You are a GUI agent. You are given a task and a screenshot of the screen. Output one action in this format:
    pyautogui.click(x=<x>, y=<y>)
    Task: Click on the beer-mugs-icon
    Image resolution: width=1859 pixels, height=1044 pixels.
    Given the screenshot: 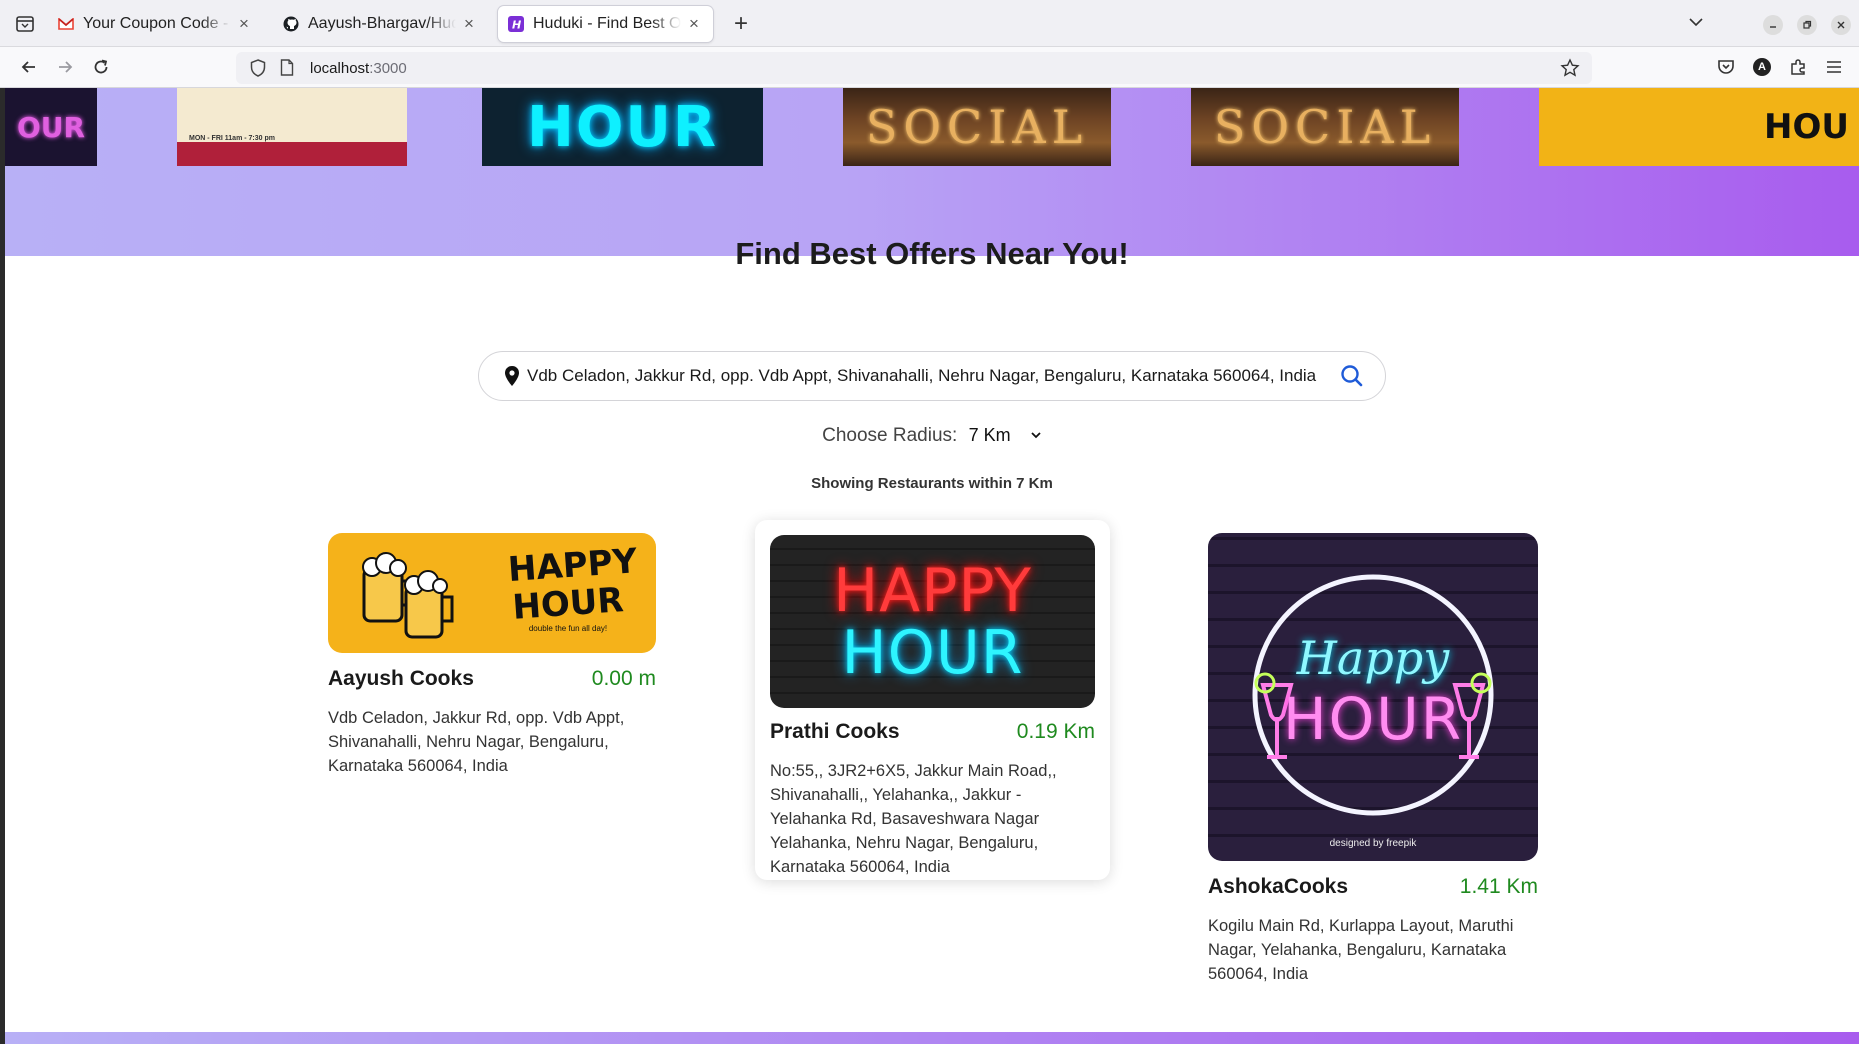 What is the action you would take?
    pyautogui.click(x=408, y=595)
    